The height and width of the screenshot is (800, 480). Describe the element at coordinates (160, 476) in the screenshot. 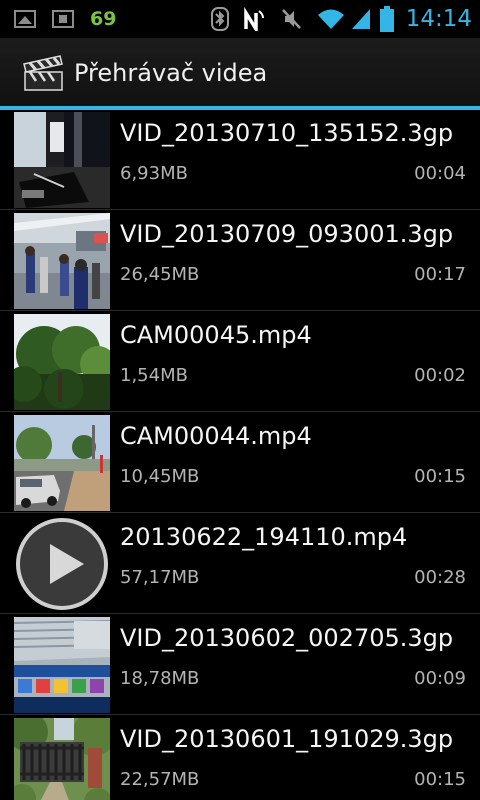

I see `video-size: 10,45MB` at that location.